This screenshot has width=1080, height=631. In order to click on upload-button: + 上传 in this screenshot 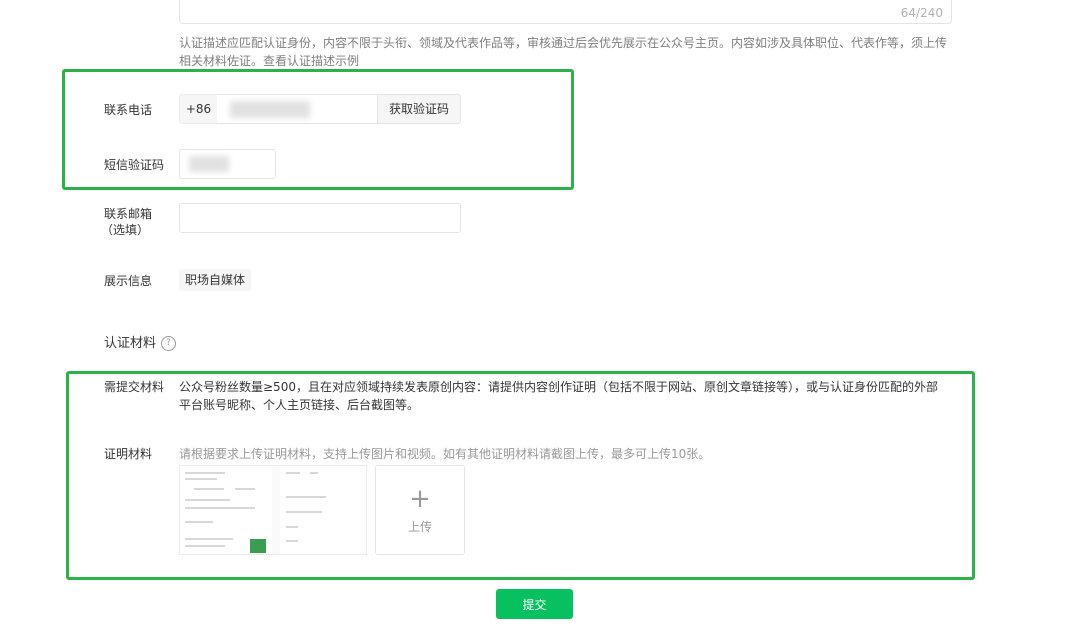, I will do `click(420, 510)`.